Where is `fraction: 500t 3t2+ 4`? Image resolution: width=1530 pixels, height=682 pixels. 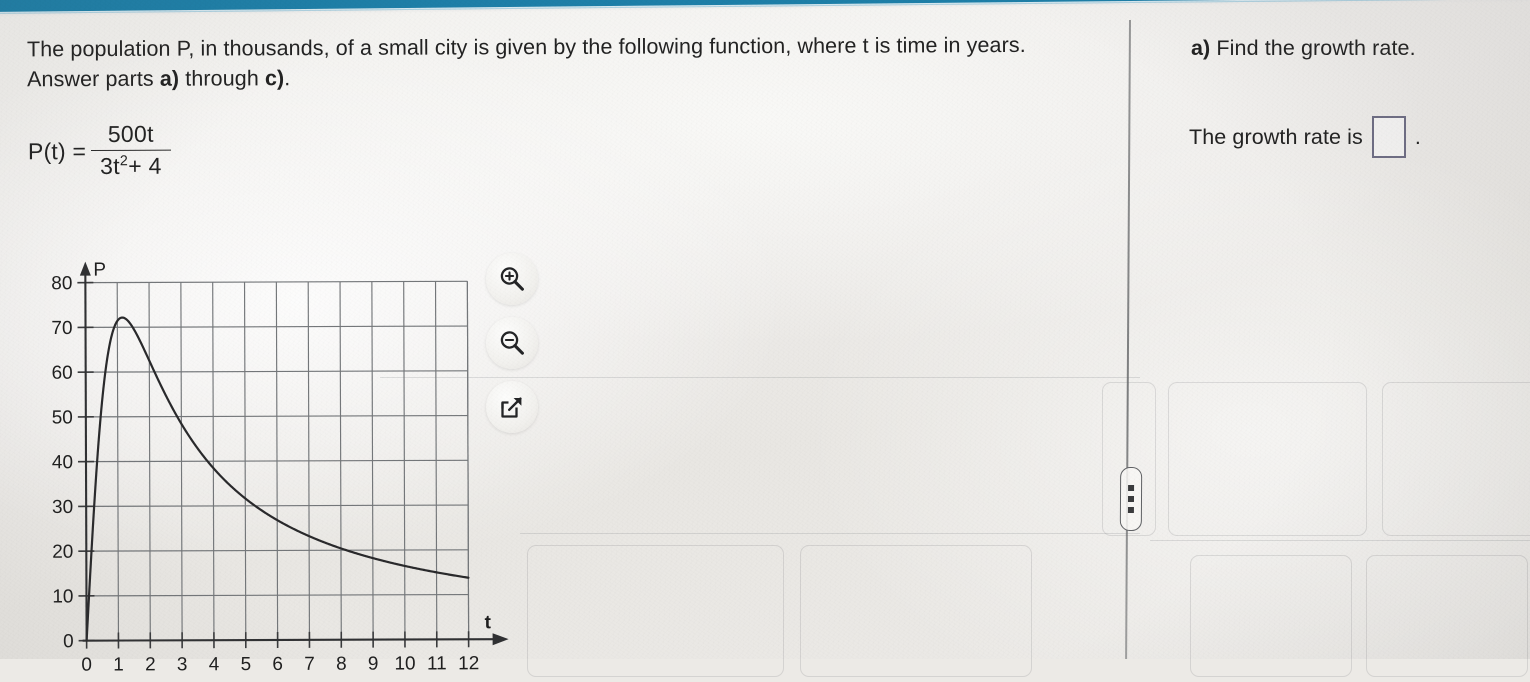 fraction: 500t 3t2+ 4 is located at coordinates (131, 151).